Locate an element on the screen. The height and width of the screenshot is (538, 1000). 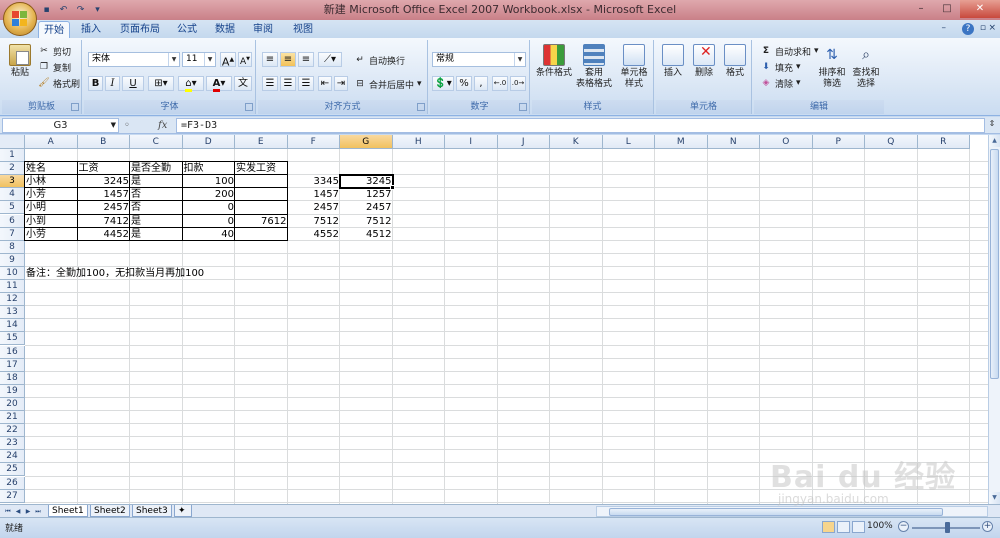
data-cell: 7512 is located at coordinates (366, 221).